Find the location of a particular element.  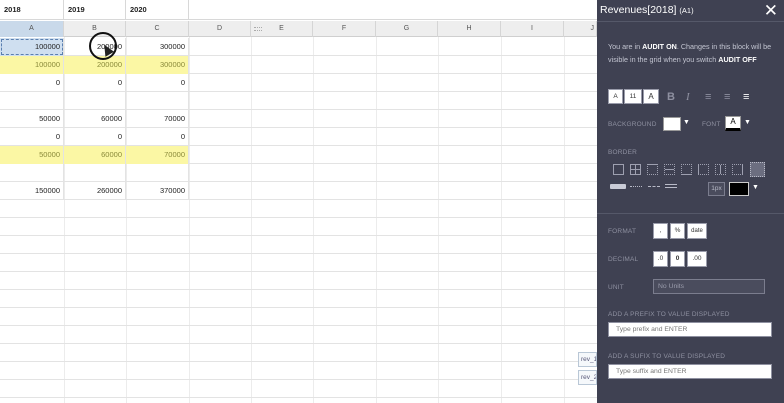

audit-info-prefix: You are in is located at coordinates (625, 46).